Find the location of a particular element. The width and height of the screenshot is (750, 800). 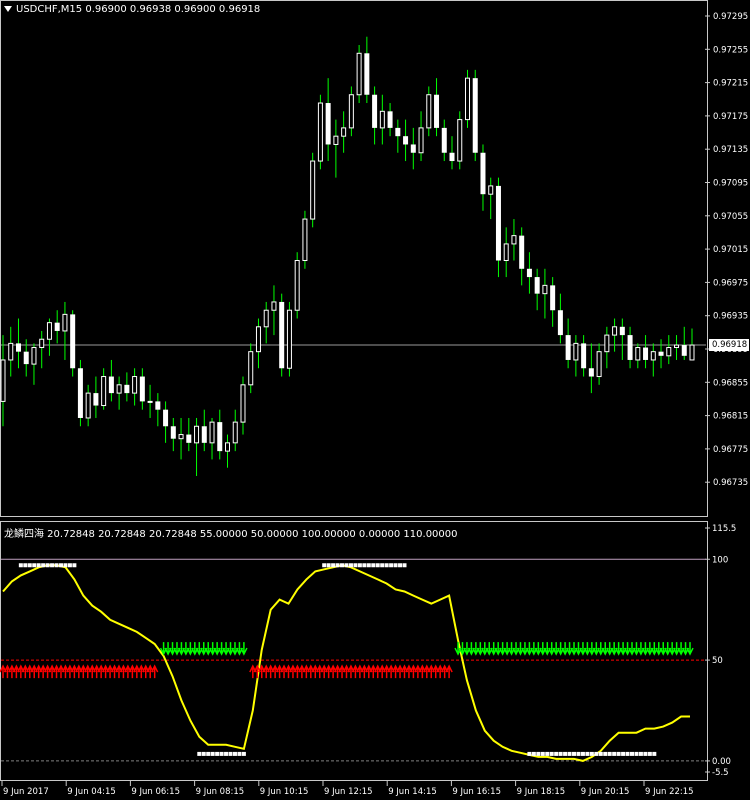

indicator-tick-label: 50 is located at coordinates (717, 661).